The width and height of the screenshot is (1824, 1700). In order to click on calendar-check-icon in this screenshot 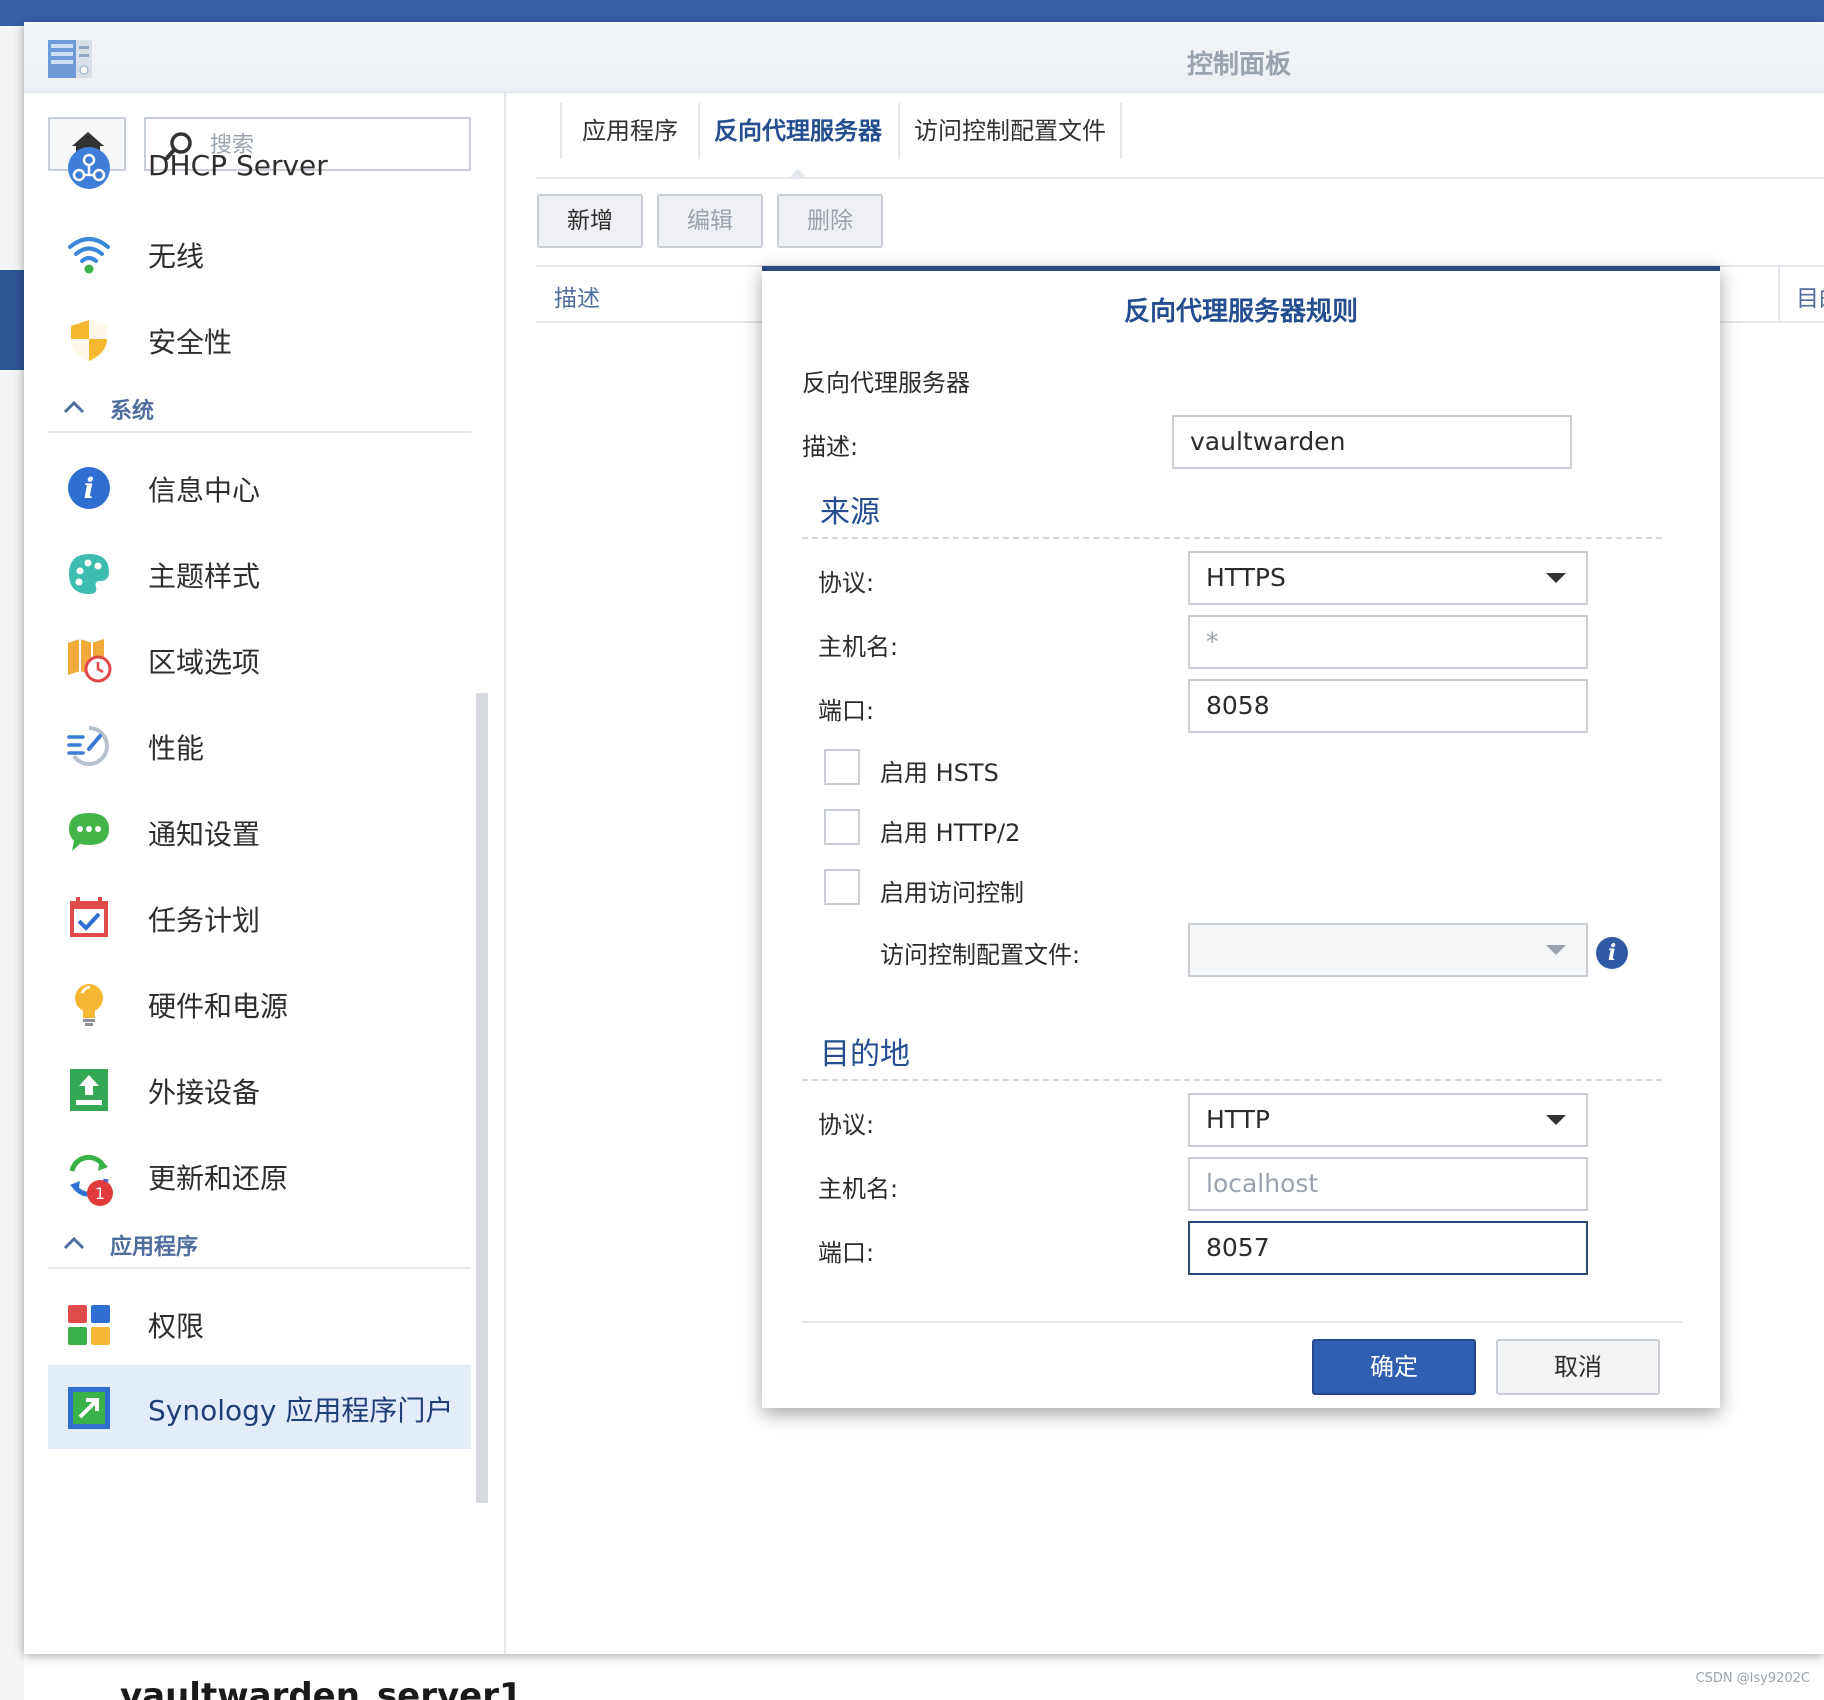, I will do `click(89, 917)`.